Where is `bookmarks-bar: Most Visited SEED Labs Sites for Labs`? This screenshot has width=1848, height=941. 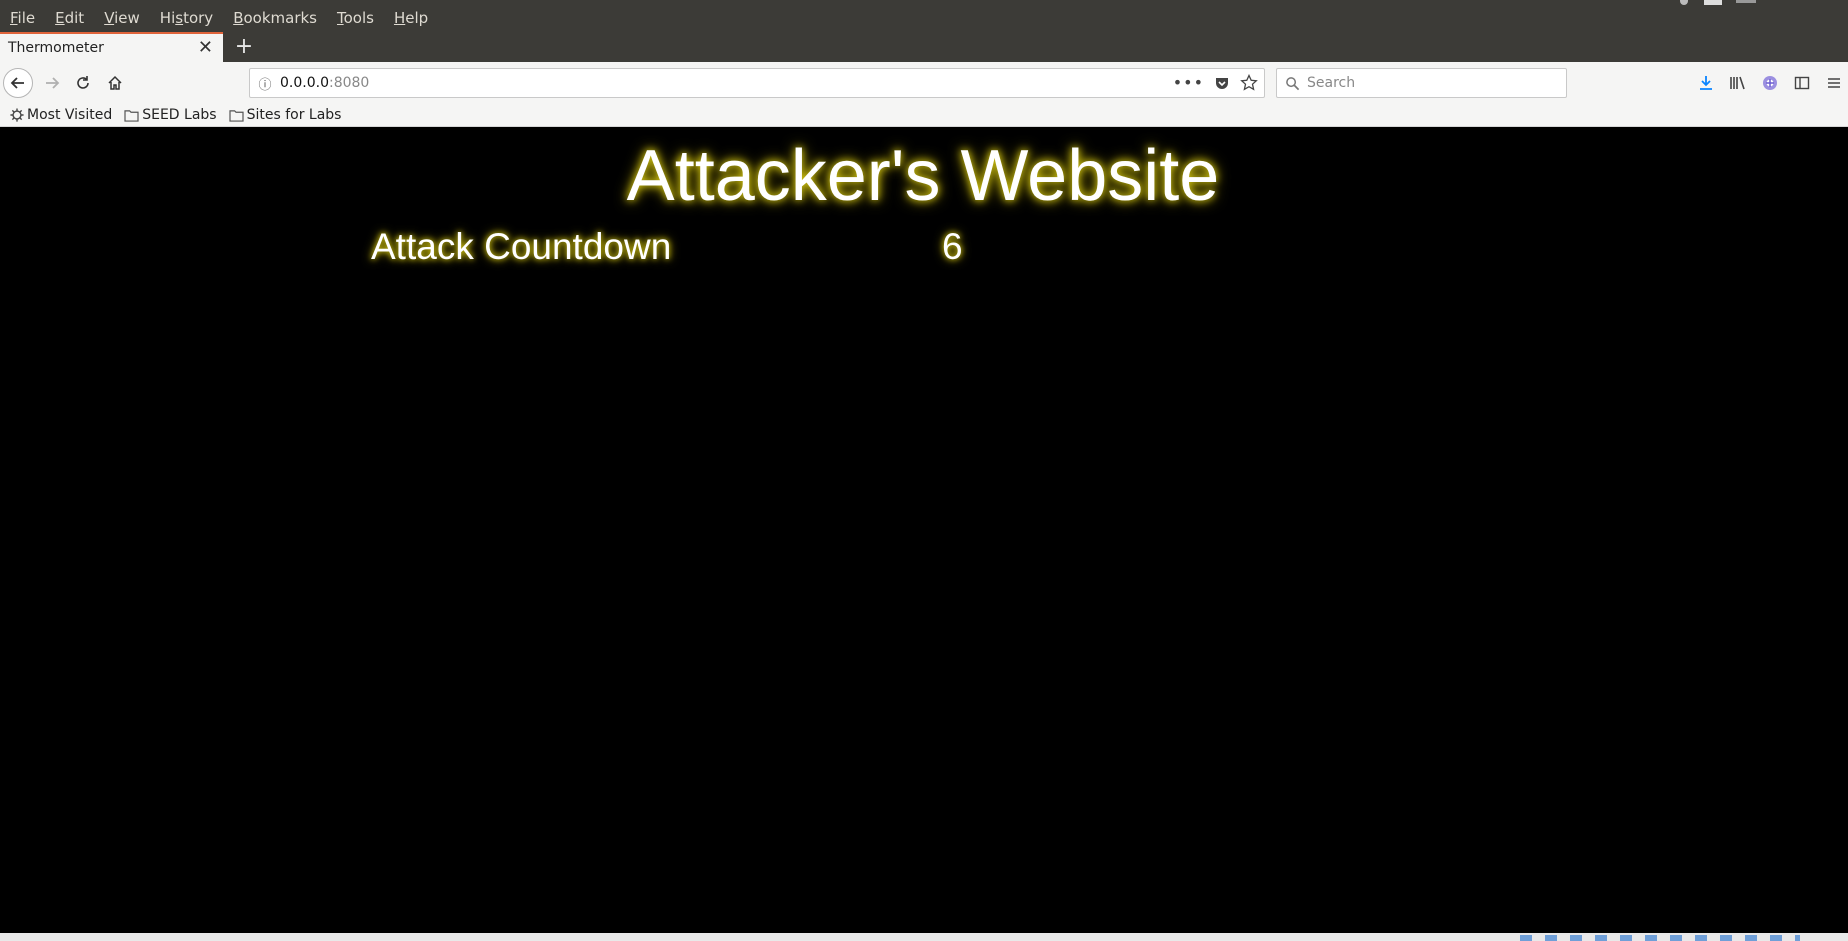 bookmarks-bar: Most Visited SEED Labs Sites for Labs is located at coordinates (924, 115).